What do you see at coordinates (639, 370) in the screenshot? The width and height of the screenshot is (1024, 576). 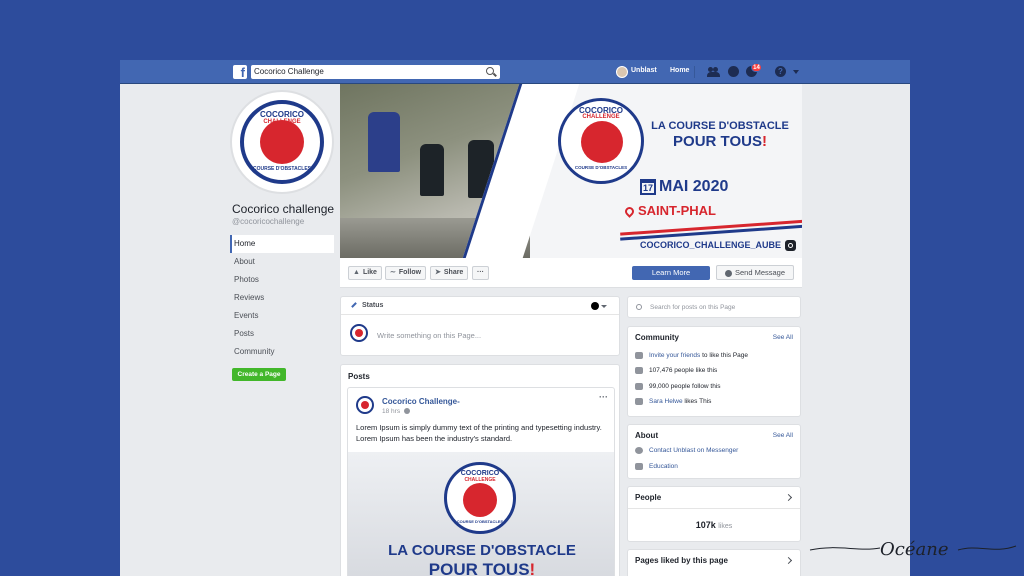 I see `thumbs-up-icon` at bounding box center [639, 370].